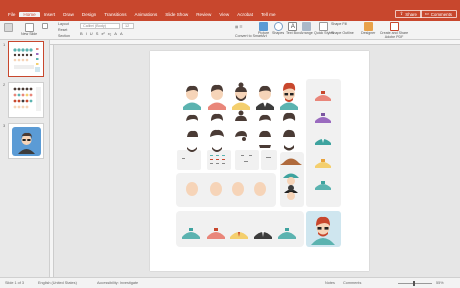 The image size is (460, 288). I want to click on shape-fill-button: Shape Fill, so click(339, 24).